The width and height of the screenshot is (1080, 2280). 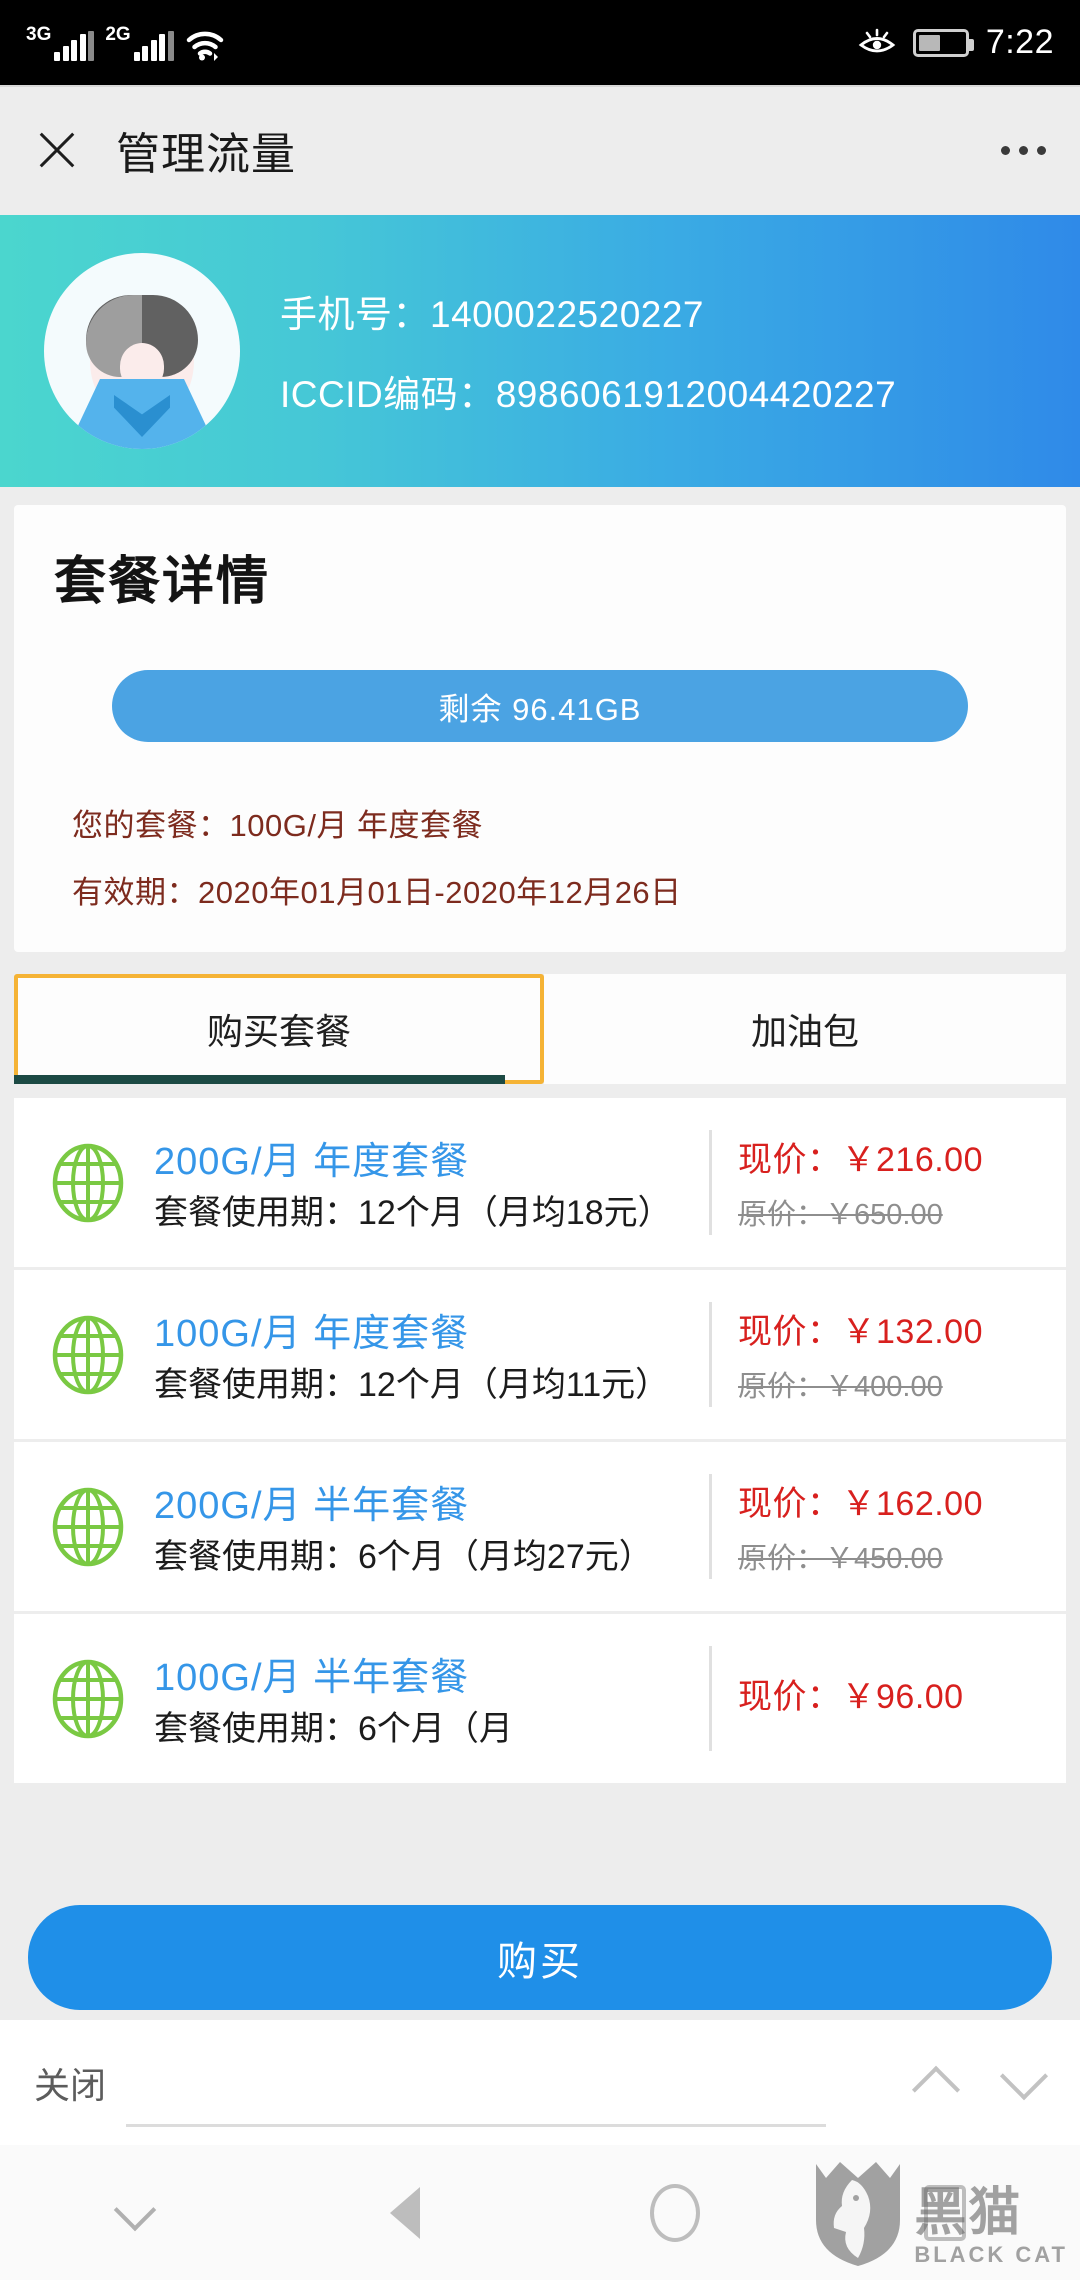 What do you see at coordinates (312, 1161) in the screenshot?
I see `package-name: 200G/月 年度套餐` at bounding box center [312, 1161].